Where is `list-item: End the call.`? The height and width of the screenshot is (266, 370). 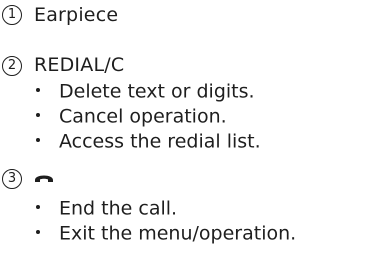 list-item: End the call. is located at coordinates (106, 208).